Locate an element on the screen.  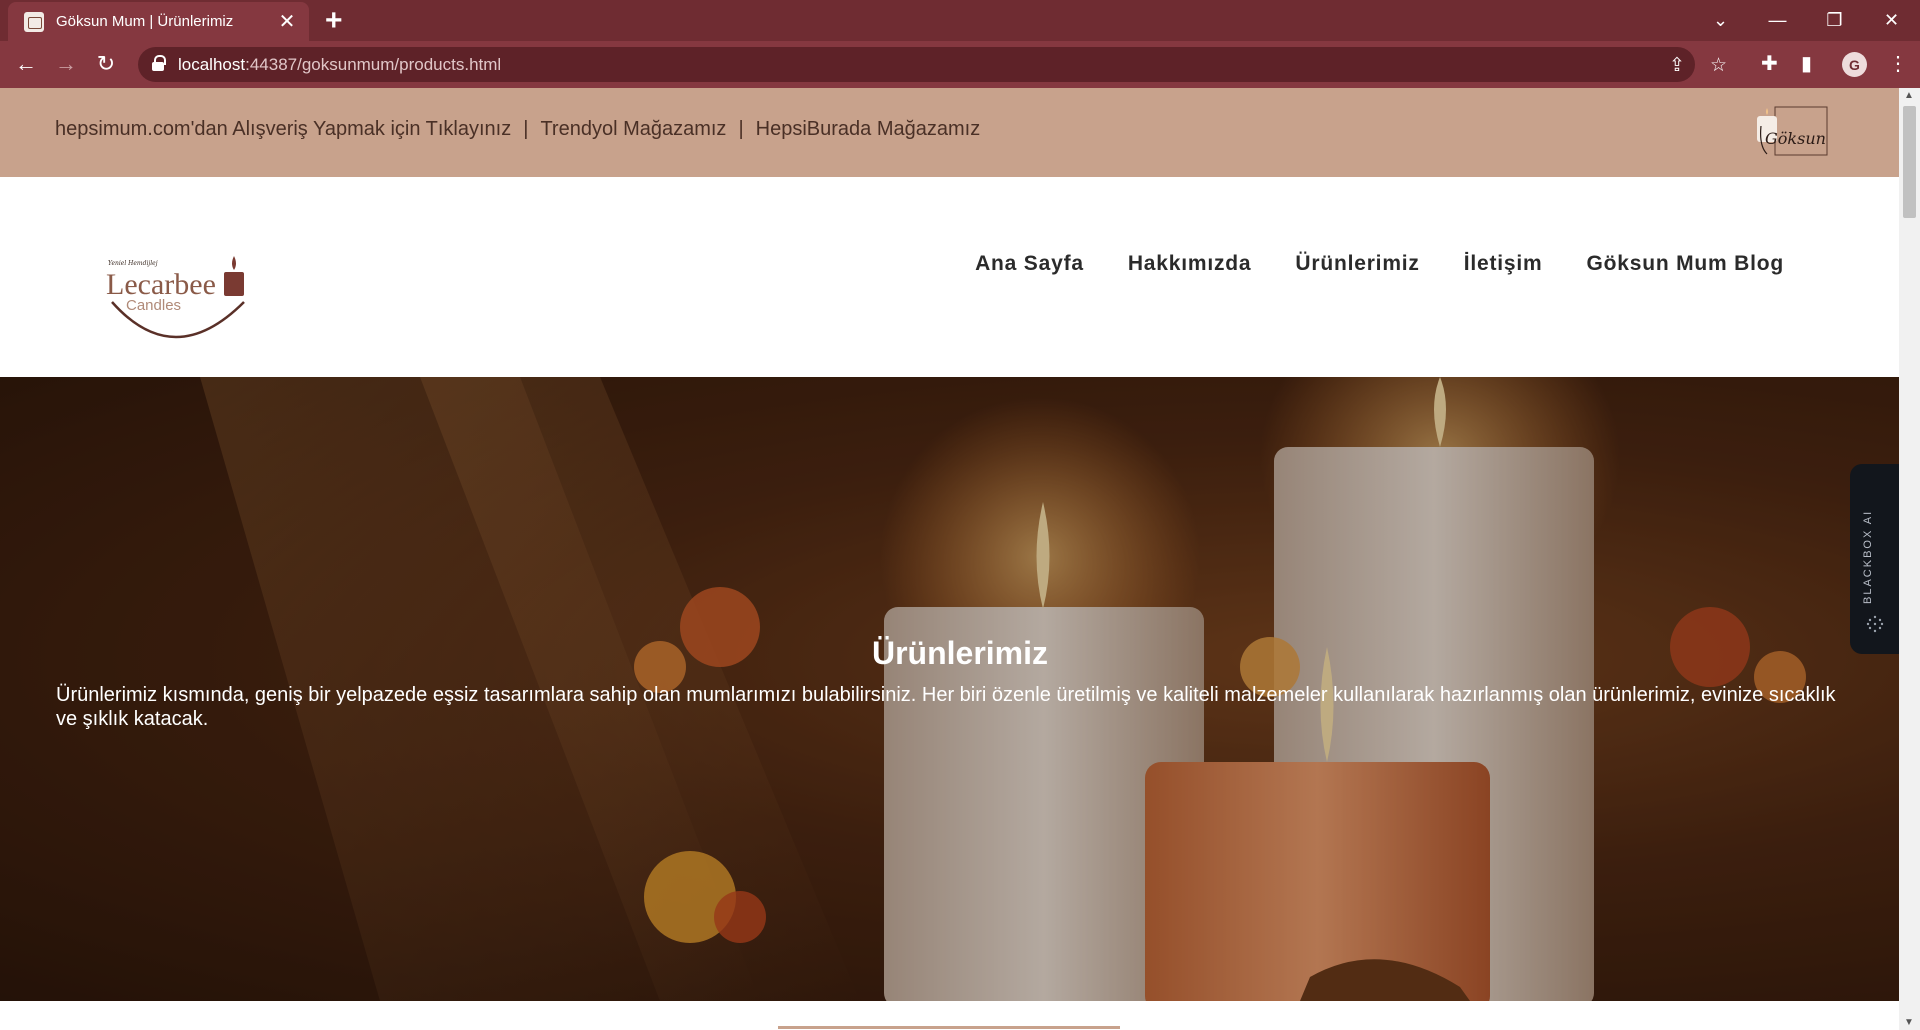
scrollbar-thumb is located at coordinates (1909, 162).